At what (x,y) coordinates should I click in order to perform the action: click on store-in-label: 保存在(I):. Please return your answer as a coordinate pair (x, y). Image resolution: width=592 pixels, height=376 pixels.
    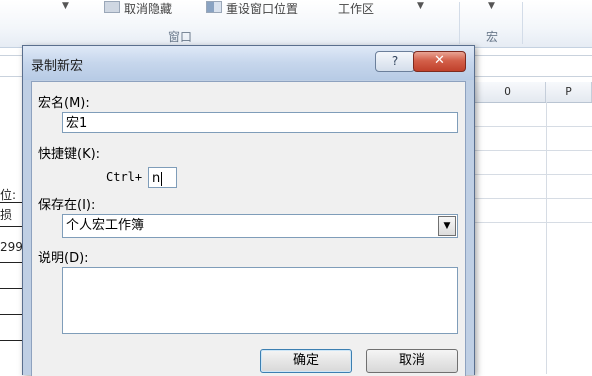
    Looking at the image, I should click on (67, 205).